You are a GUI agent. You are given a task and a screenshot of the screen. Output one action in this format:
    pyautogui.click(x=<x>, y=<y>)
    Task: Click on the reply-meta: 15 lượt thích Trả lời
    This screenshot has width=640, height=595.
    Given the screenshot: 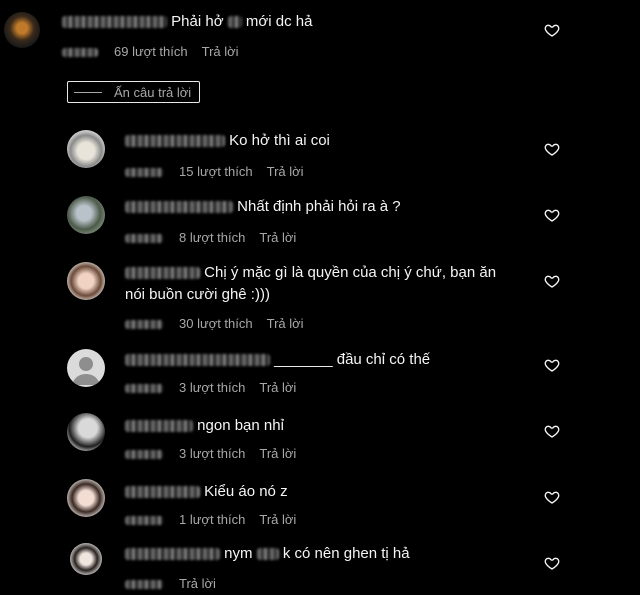 What is the action you would take?
    pyautogui.click(x=221, y=171)
    